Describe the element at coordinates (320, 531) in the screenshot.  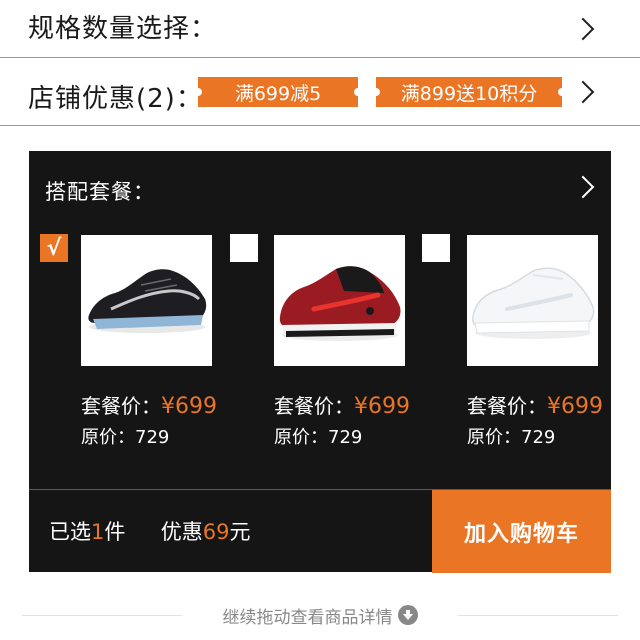
I see `bundle-footer: 已选1件 优惠69元 加入购物车` at that location.